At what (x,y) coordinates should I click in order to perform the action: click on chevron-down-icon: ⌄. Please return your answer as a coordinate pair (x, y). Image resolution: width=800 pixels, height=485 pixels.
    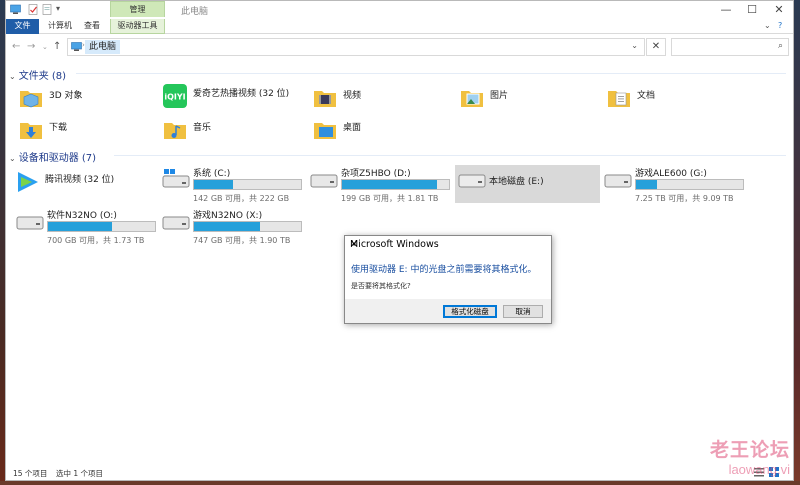
    Looking at the image, I should click on (634, 45).